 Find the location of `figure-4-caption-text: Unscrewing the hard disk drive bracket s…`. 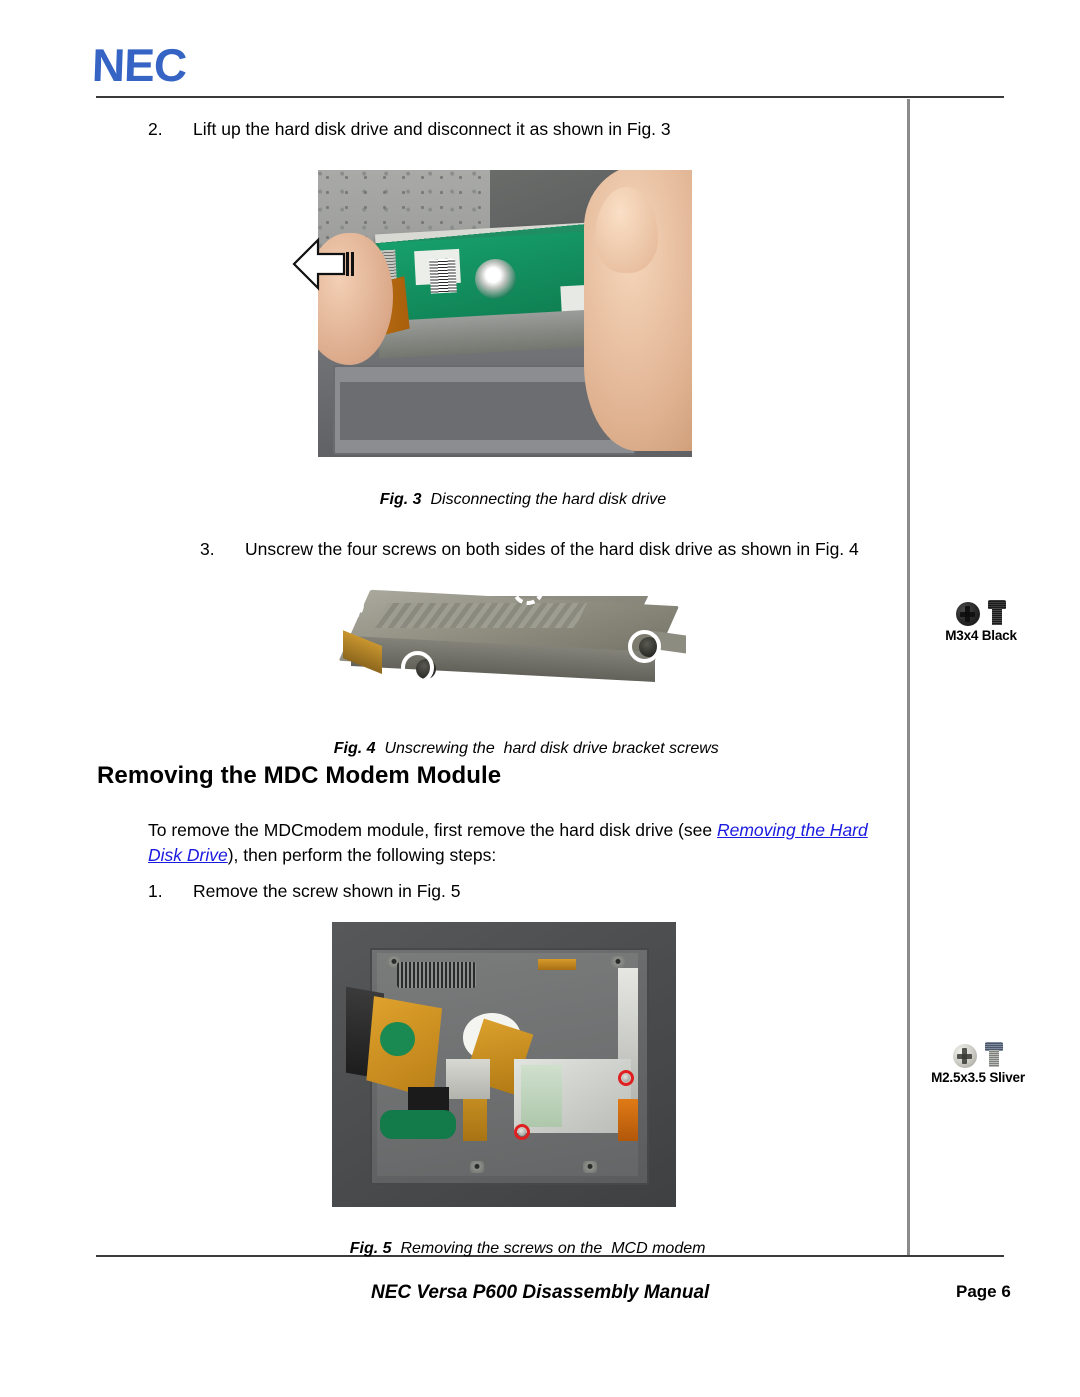

figure-4-caption-text: Unscrewing the hard disk drive bracket s… is located at coordinates (547, 748).